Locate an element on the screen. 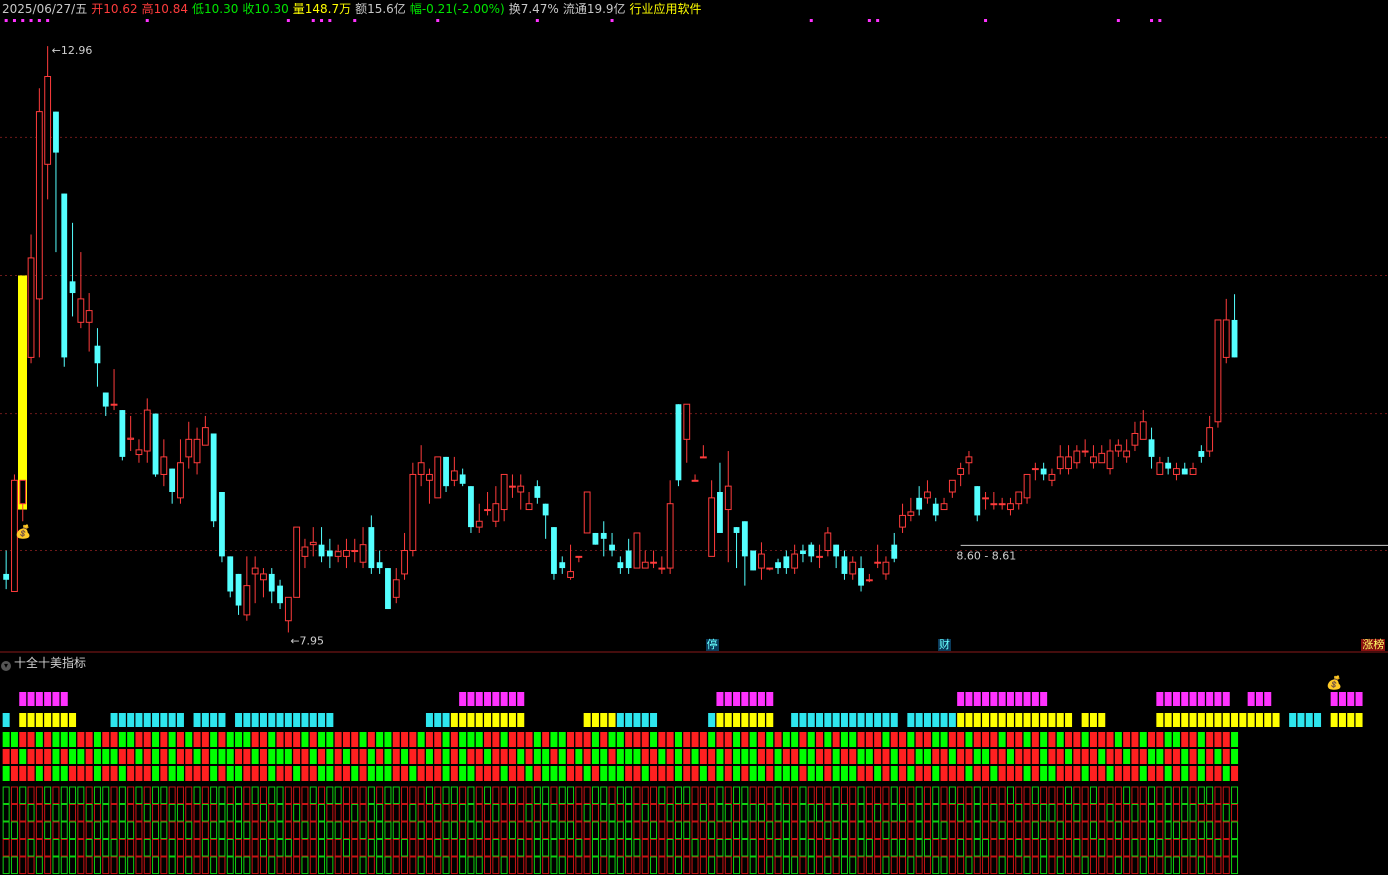  event-tag: 停 is located at coordinates (712, 645).